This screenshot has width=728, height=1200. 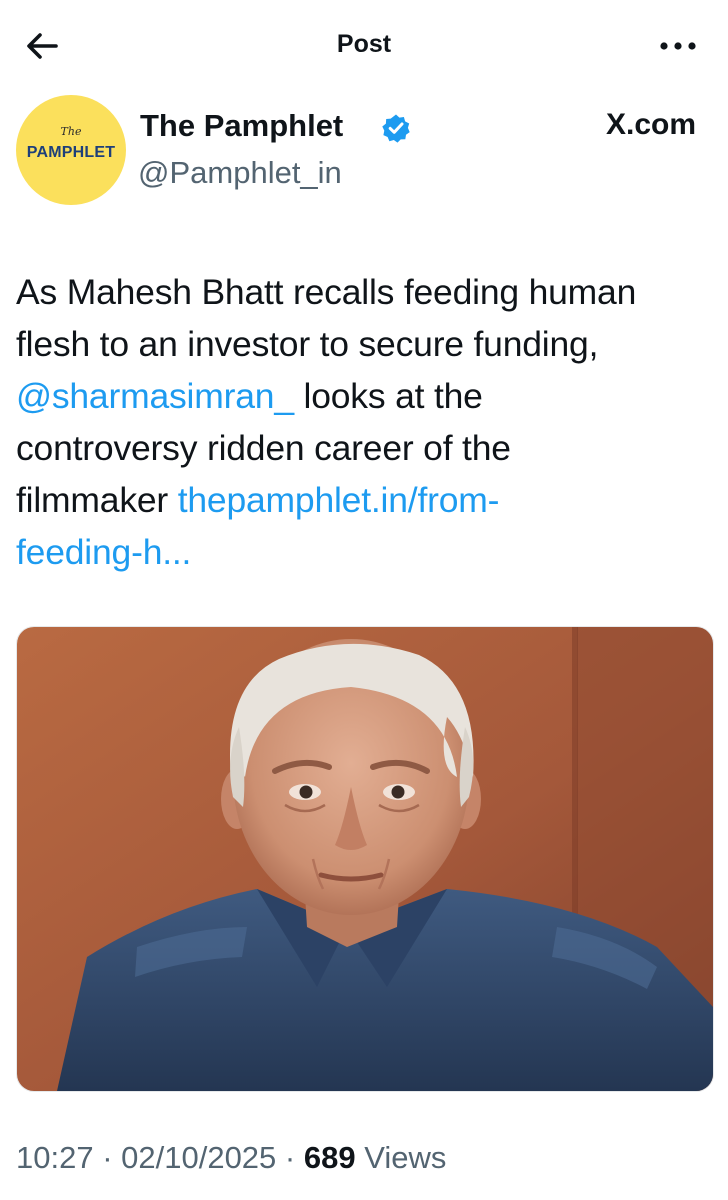 I want to click on tweet-text-fragment: looks at the, so click(x=388, y=396).